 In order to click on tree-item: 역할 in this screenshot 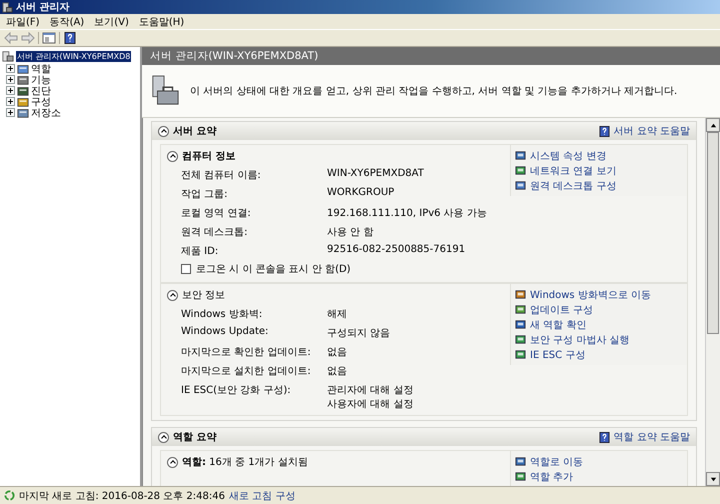, I will do `click(41, 69)`.